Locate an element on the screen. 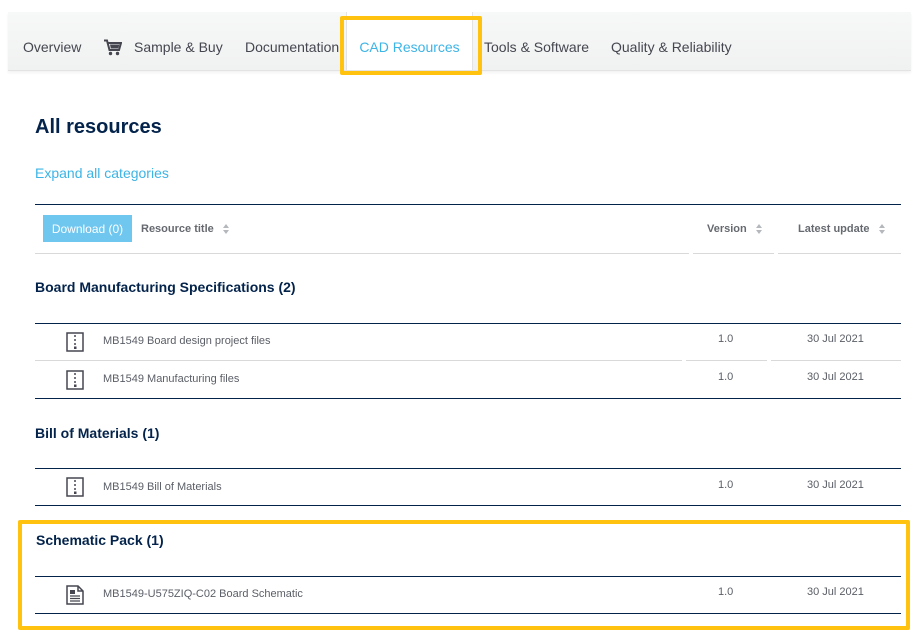 The height and width of the screenshot is (638, 918). version-label: Version is located at coordinates (727, 229).